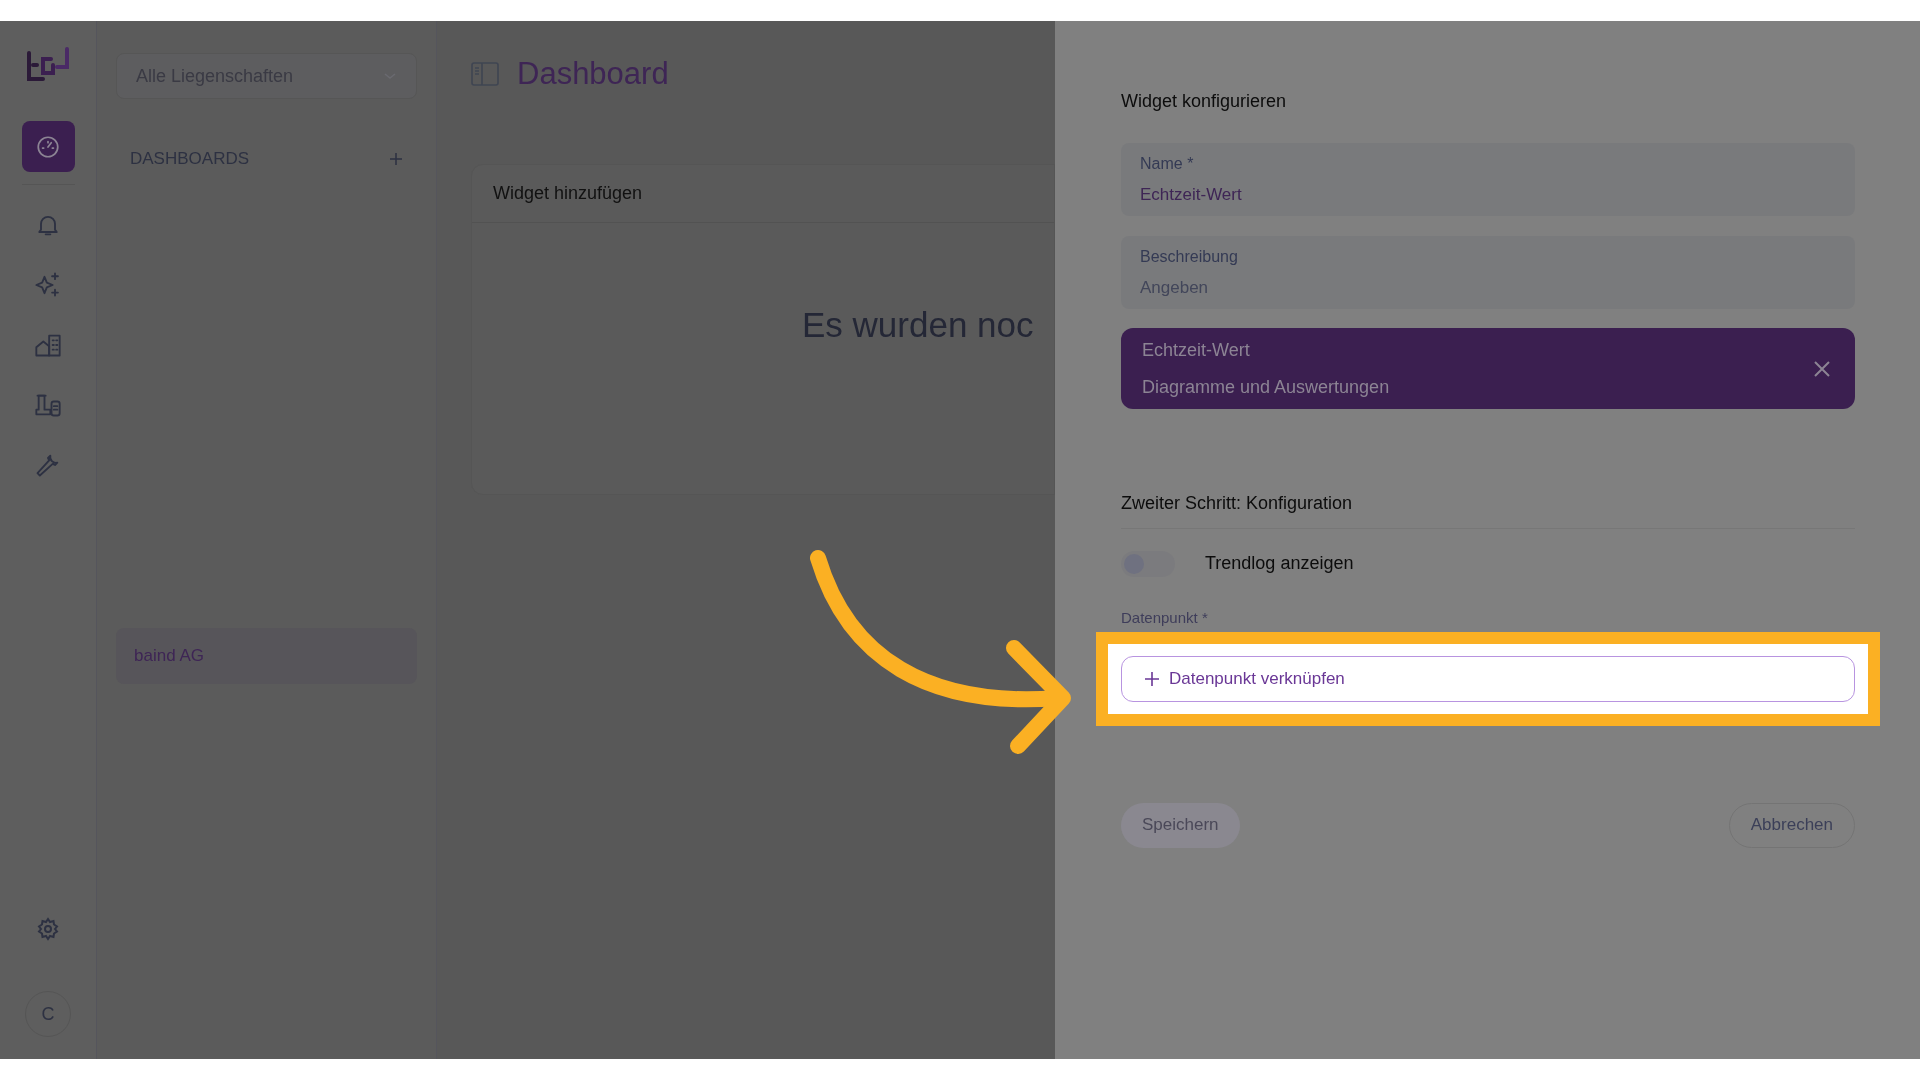  I want to click on link-datapoint-button: Datenpunkt verknüpfen, so click(1488, 678).